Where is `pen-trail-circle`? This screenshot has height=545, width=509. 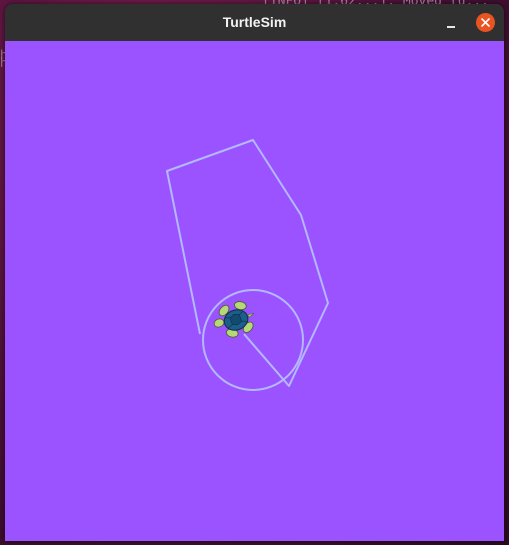 pen-trail-circle is located at coordinates (253, 340).